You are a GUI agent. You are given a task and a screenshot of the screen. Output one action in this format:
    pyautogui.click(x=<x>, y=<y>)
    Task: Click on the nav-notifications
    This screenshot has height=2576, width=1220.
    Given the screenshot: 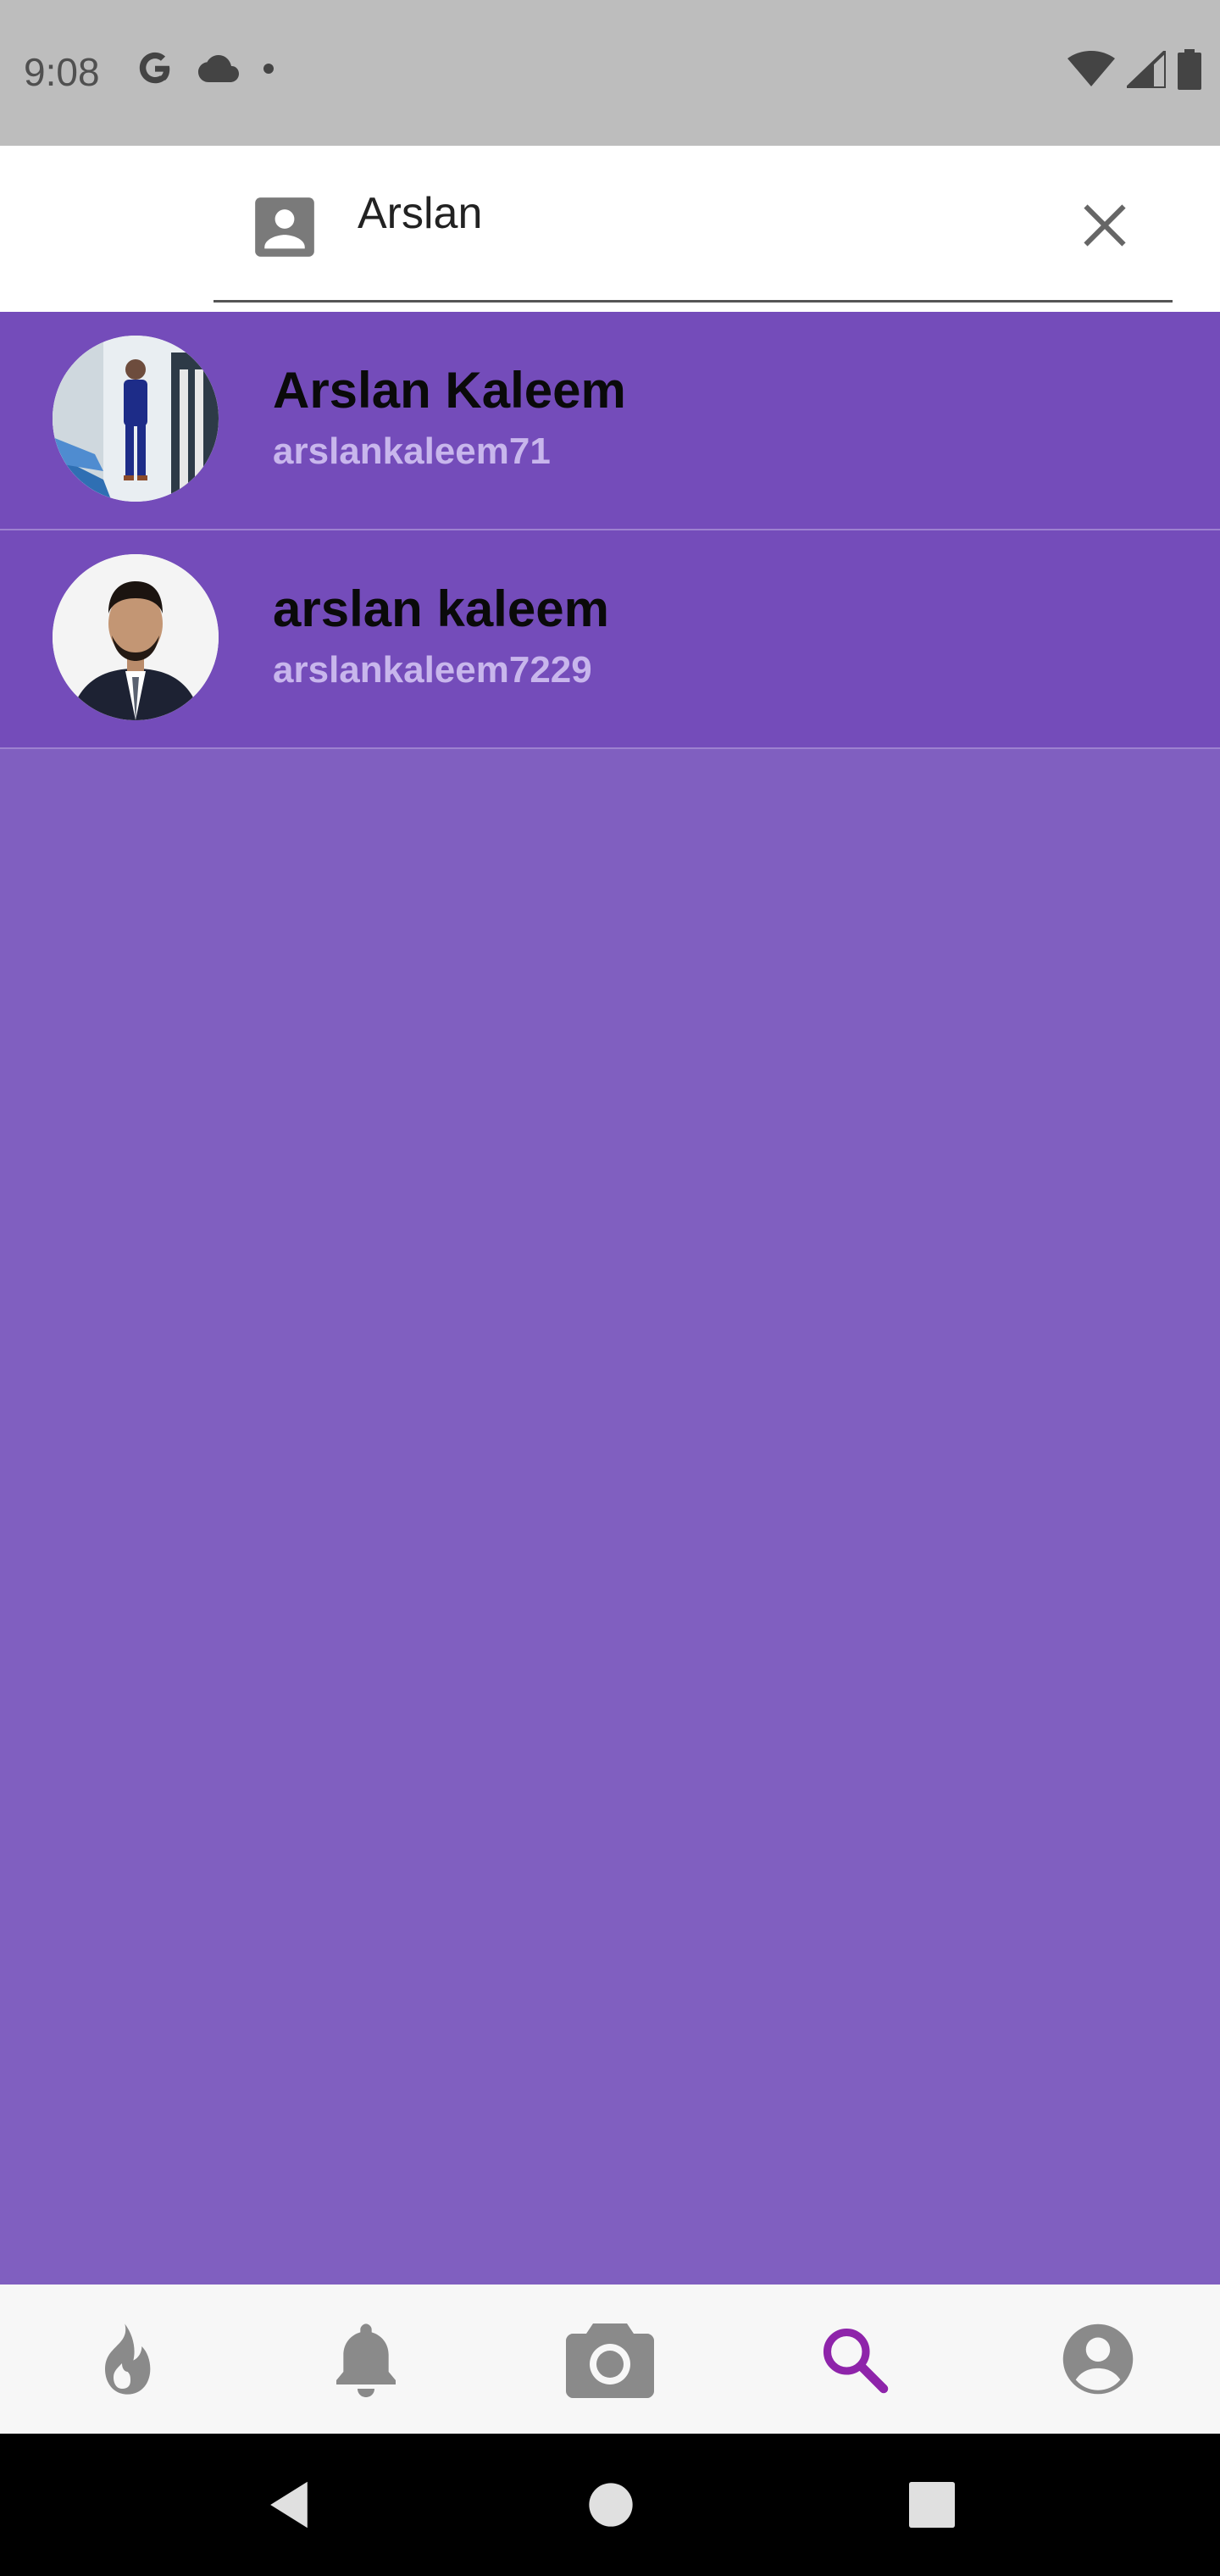 What is the action you would take?
    pyautogui.click(x=366, y=2359)
    